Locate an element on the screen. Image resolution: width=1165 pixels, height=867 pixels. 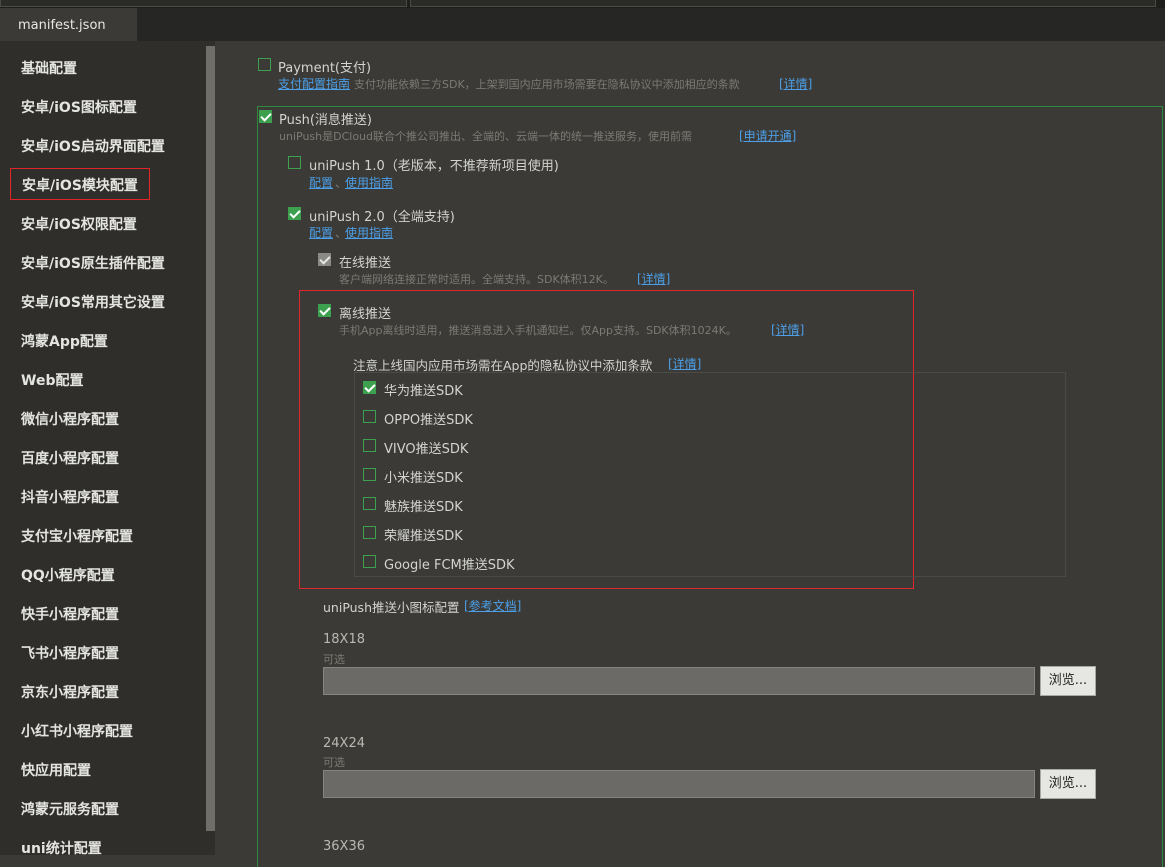
sidebar-item-harmony-app: 鸿蒙App配置 is located at coordinates (64, 341).